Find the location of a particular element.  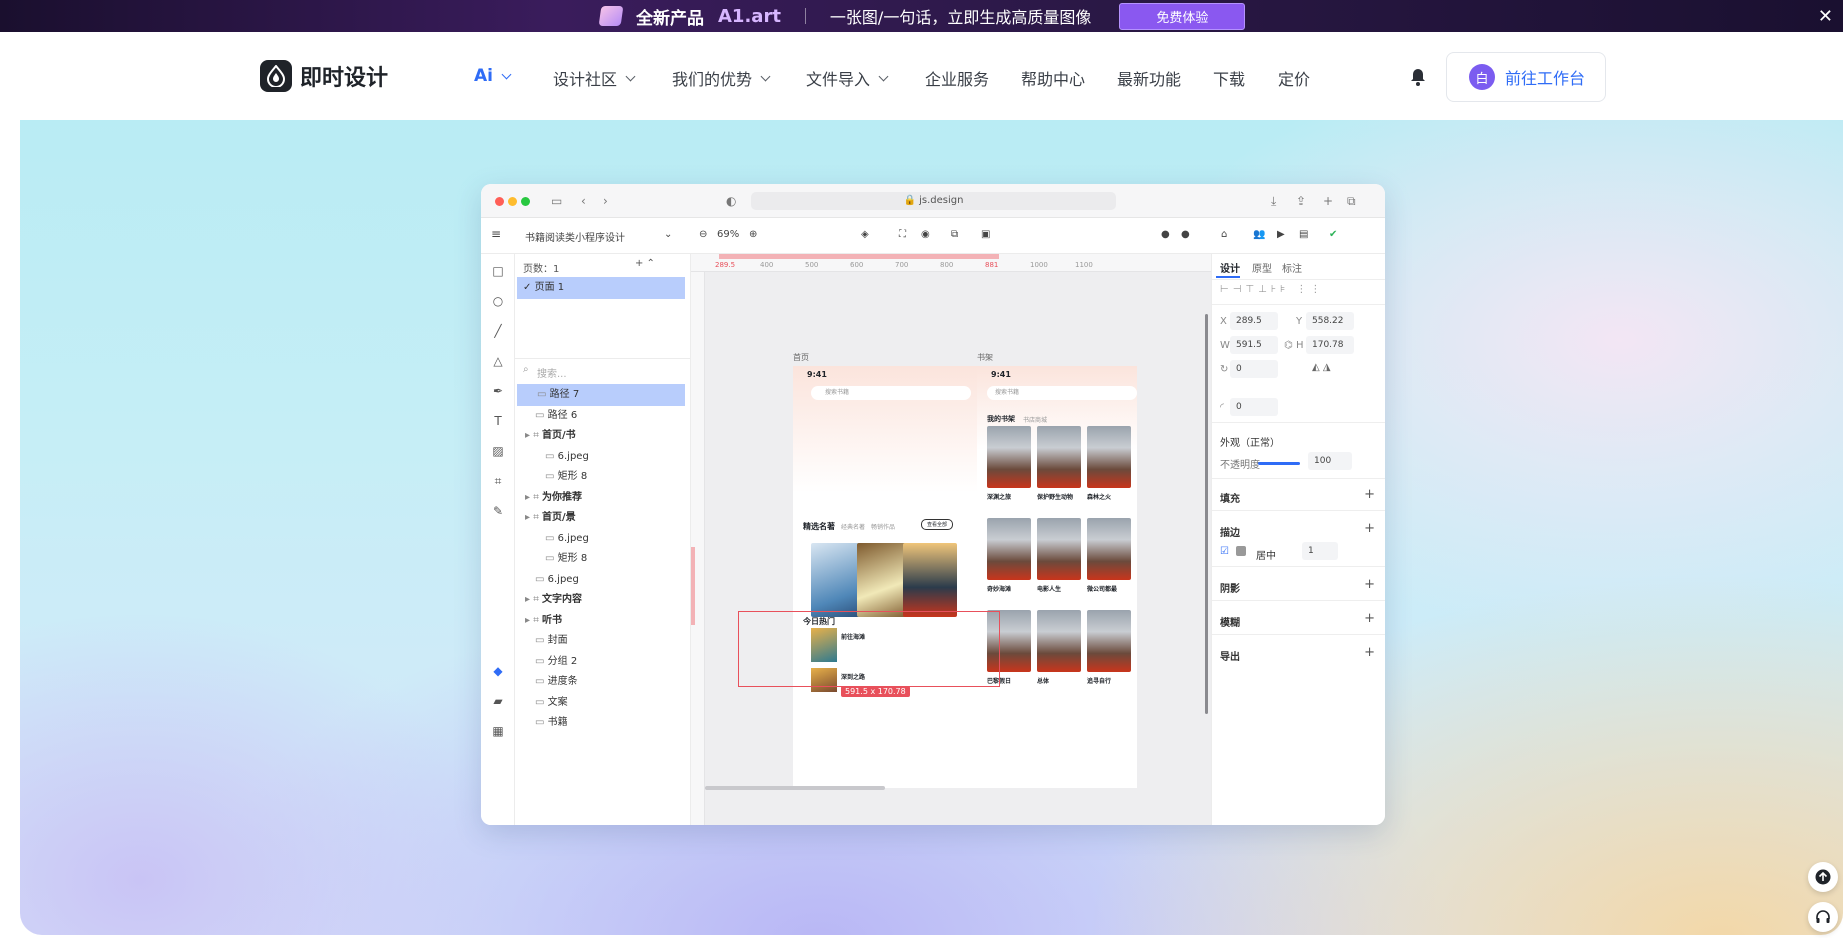

layer-label: 文案 is located at coordinates (557, 702).